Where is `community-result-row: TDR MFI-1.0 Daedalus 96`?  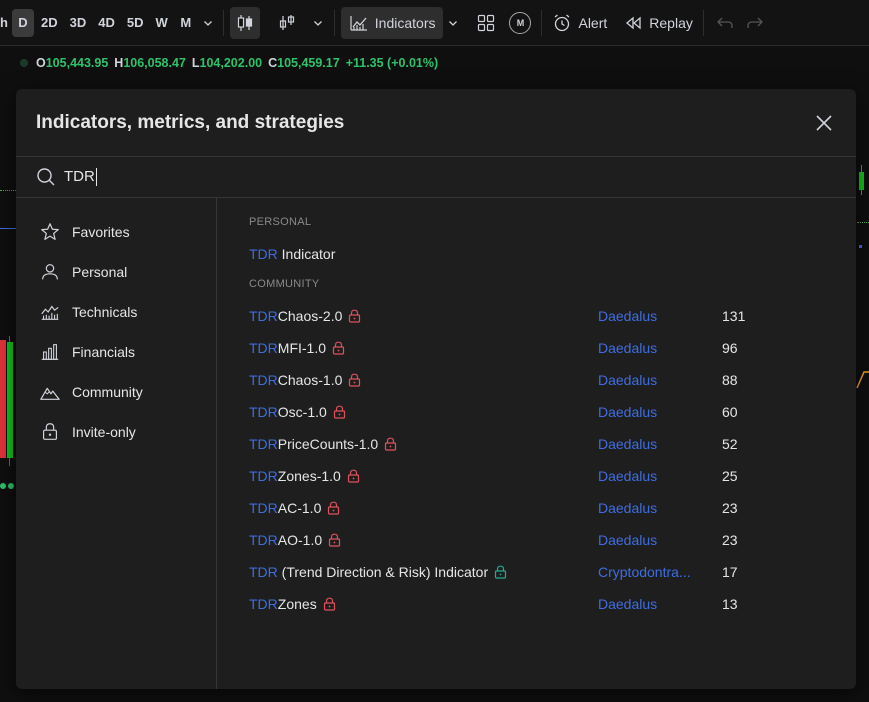 community-result-row: TDR MFI-1.0 Daedalus 96 is located at coordinates (552, 348).